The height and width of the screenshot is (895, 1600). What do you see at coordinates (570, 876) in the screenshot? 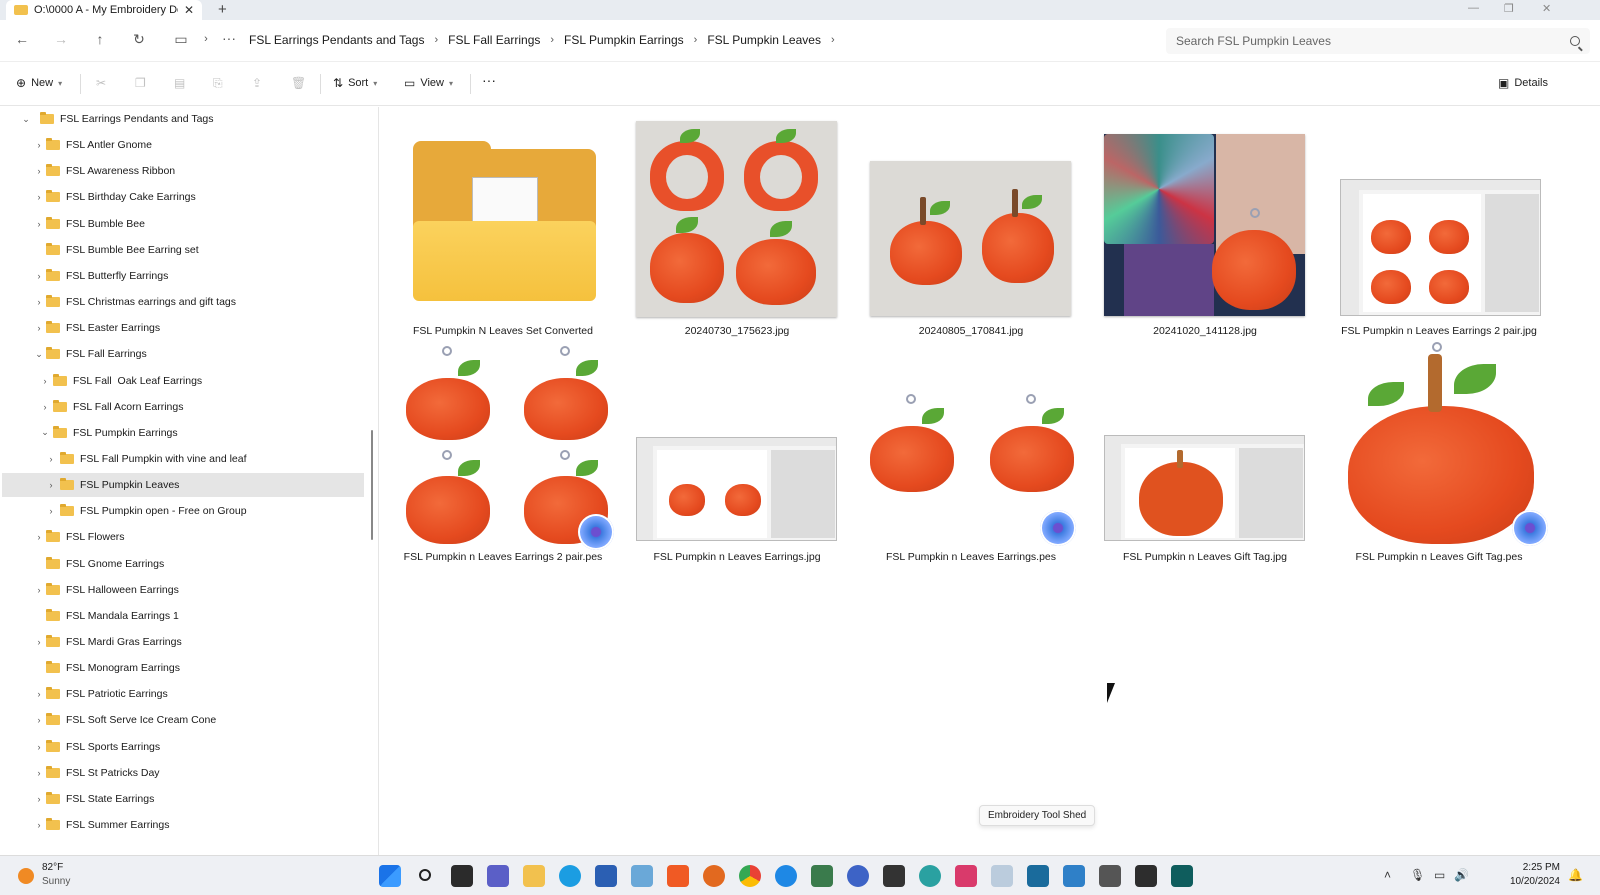
I see `edge-icon` at bounding box center [570, 876].